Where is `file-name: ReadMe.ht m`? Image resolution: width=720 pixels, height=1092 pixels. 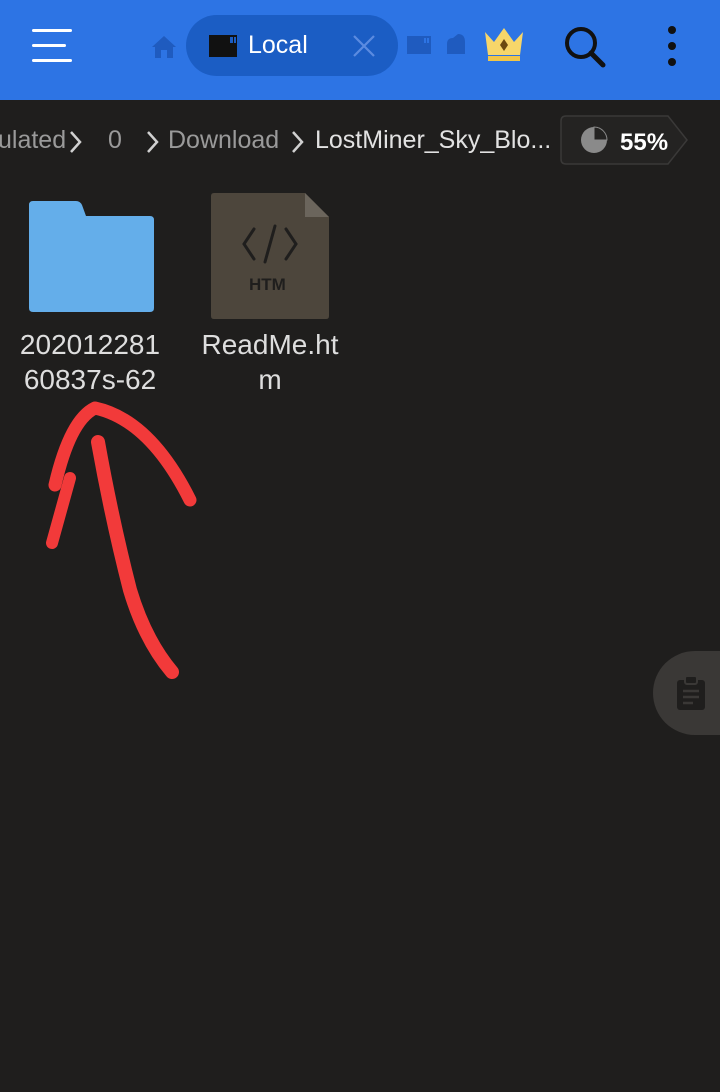
file-name: ReadMe.ht m is located at coordinates (270, 362).